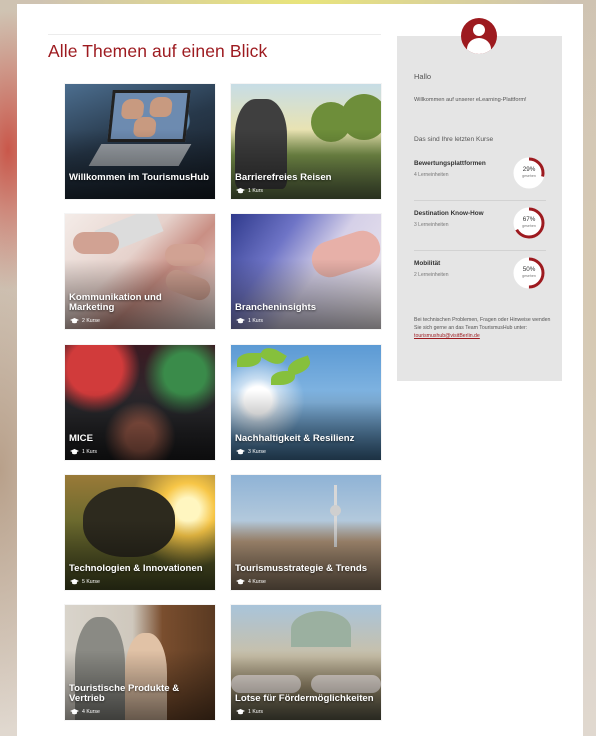 This screenshot has width=596, height=736. Describe the element at coordinates (140, 532) in the screenshot. I see `topic-tile-technologien: Technologien & Innovationen 5 Kurse` at that location.